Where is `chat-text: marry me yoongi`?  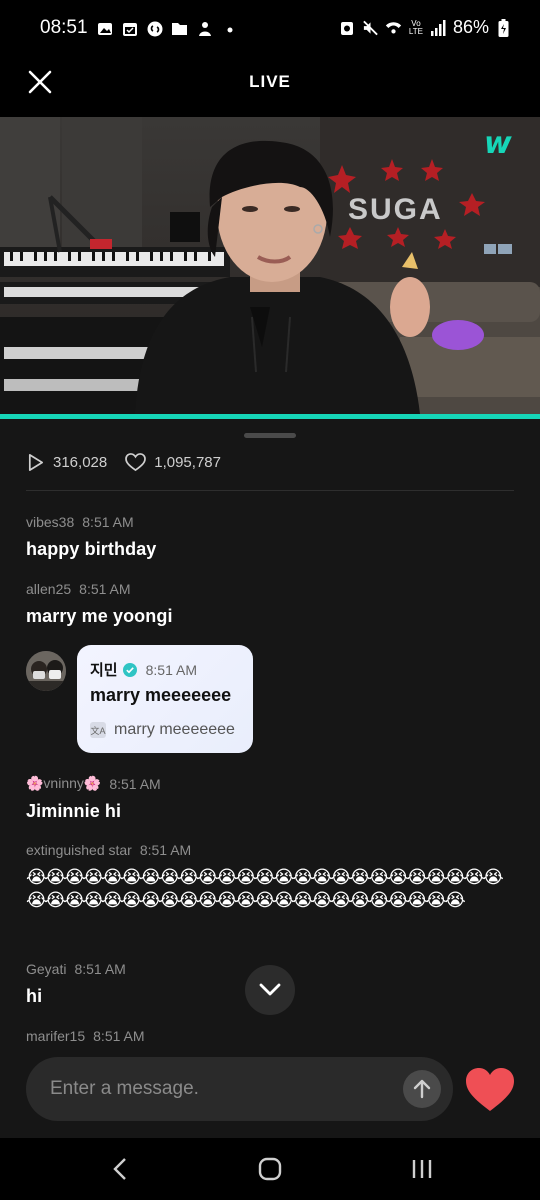 chat-text: marry me yoongi is located at coordinates (99, 616).